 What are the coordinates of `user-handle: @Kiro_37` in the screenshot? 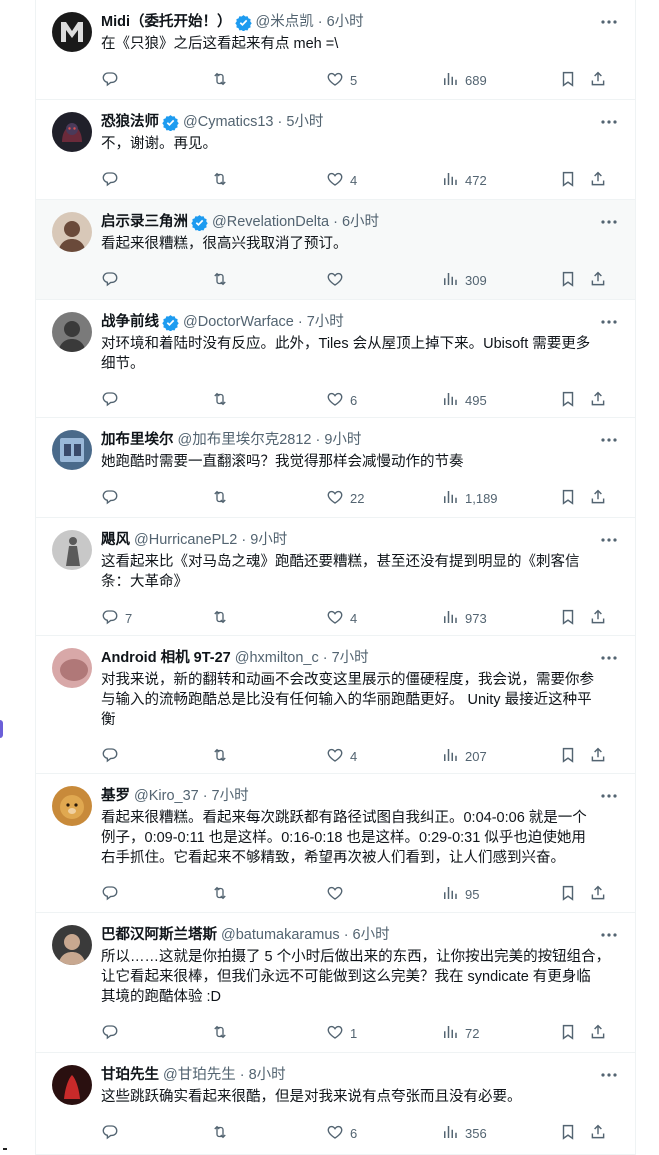 It's located at (166, 796).